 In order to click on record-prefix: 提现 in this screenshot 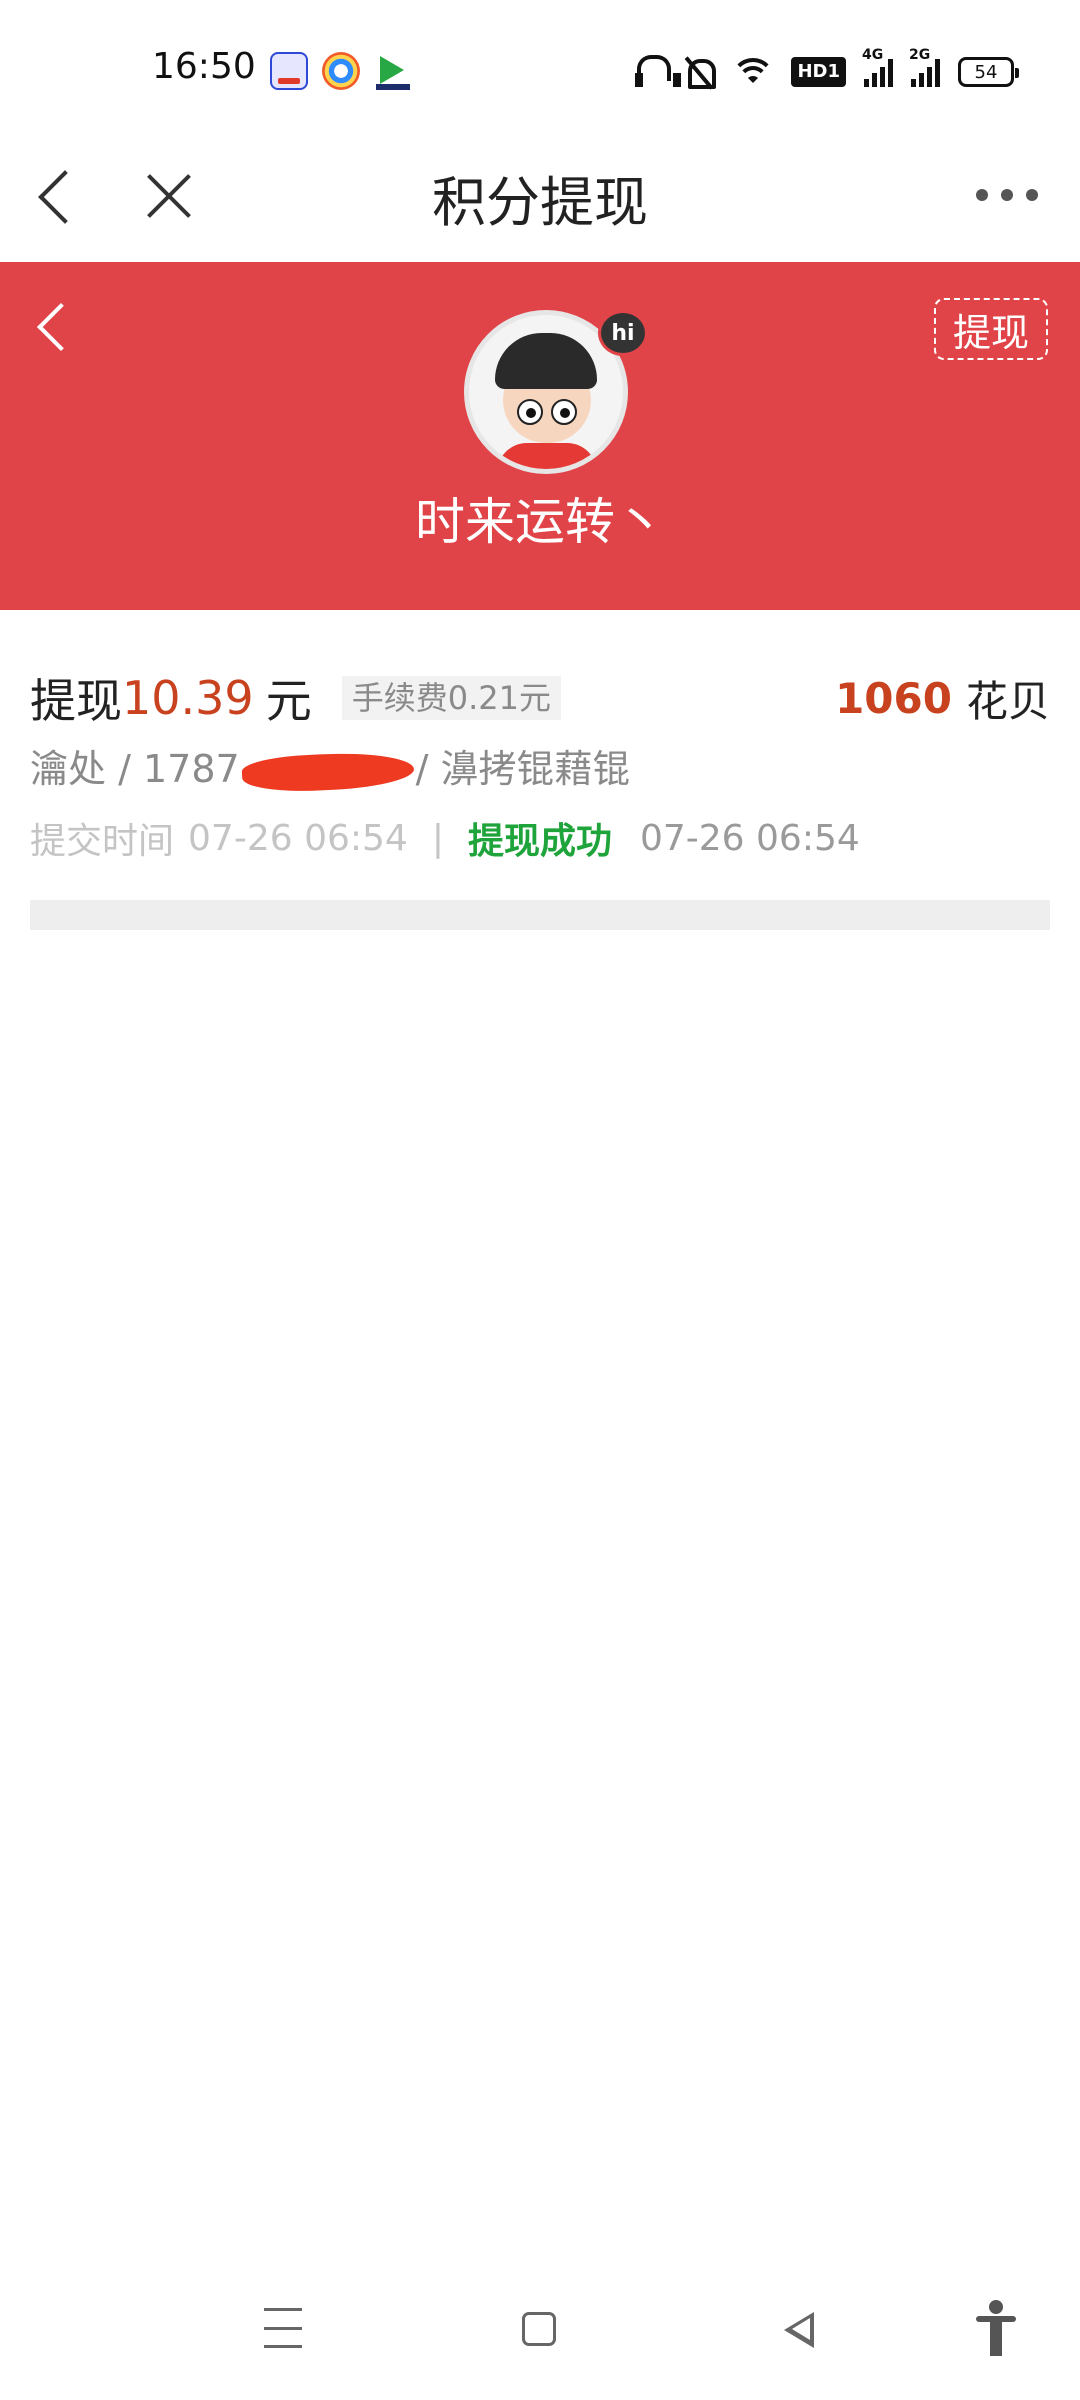, I will do `click(76, 701)`.